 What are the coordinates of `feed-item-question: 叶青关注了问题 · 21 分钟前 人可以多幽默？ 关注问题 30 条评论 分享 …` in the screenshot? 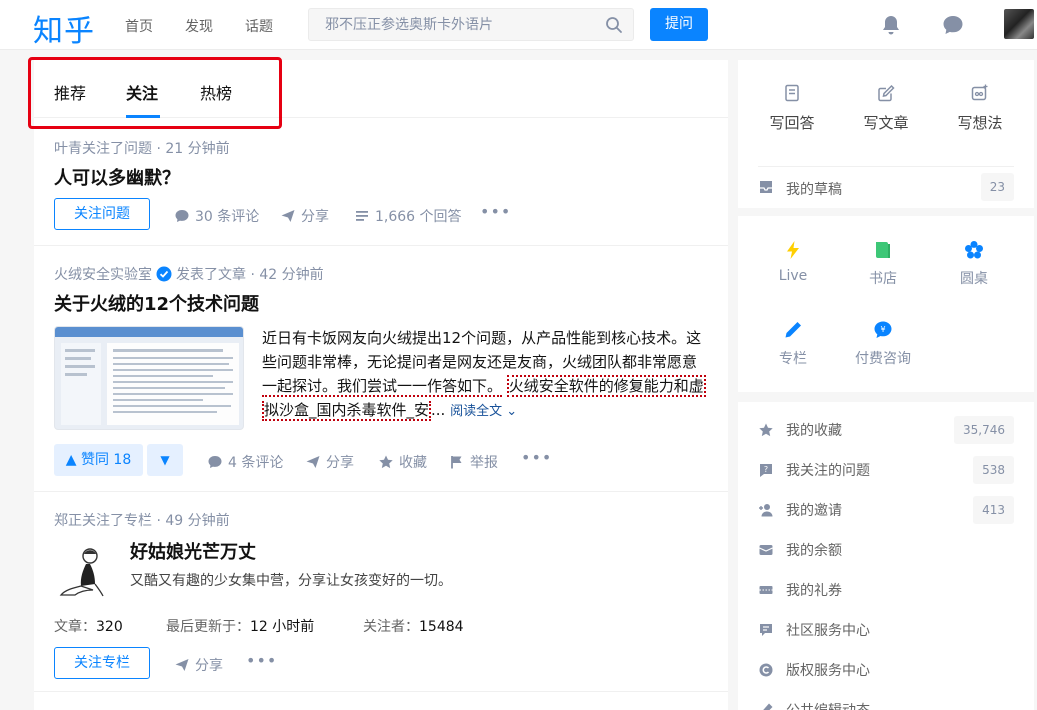 It's located at (381, 182).